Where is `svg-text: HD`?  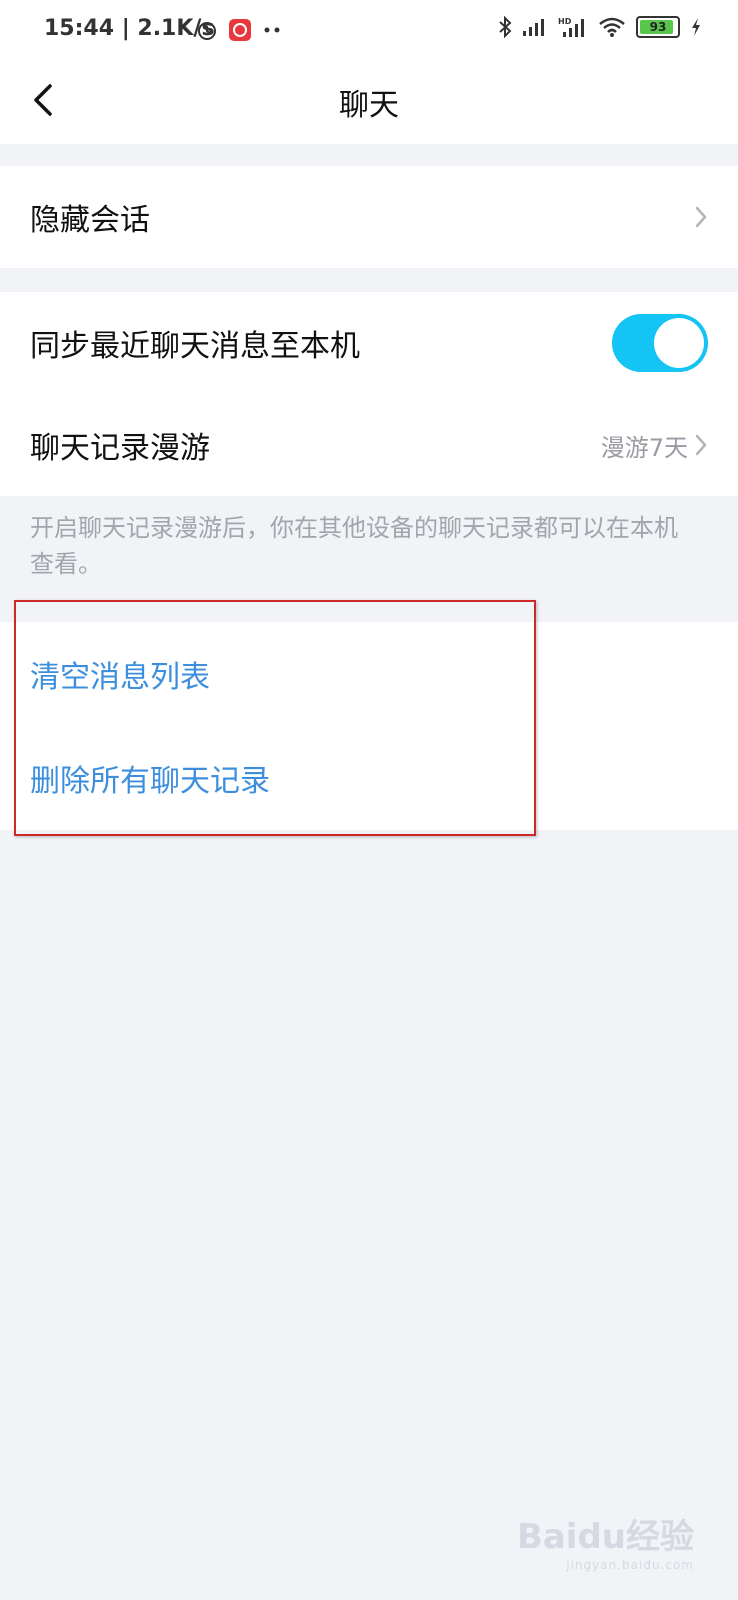 svg-text: HD is located at coordinates (565, 21).